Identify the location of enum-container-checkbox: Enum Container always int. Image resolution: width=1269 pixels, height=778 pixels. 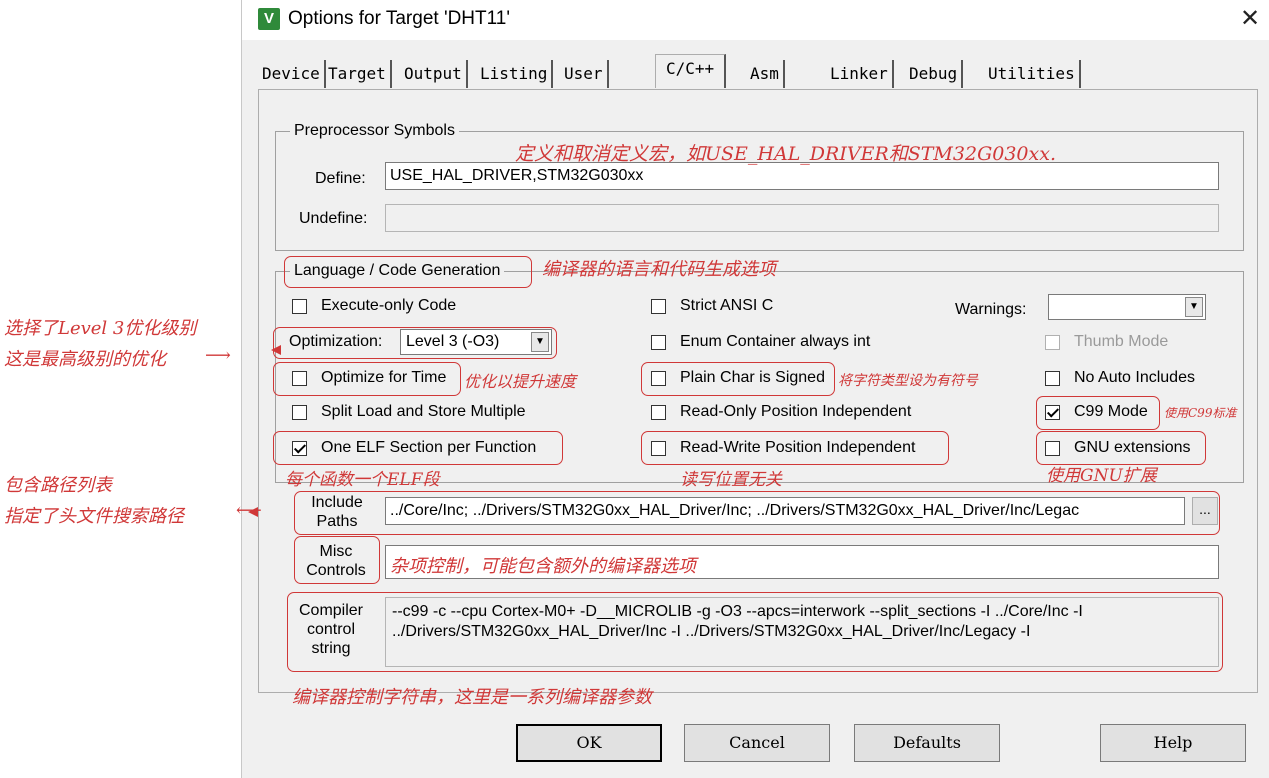
(760, 342).